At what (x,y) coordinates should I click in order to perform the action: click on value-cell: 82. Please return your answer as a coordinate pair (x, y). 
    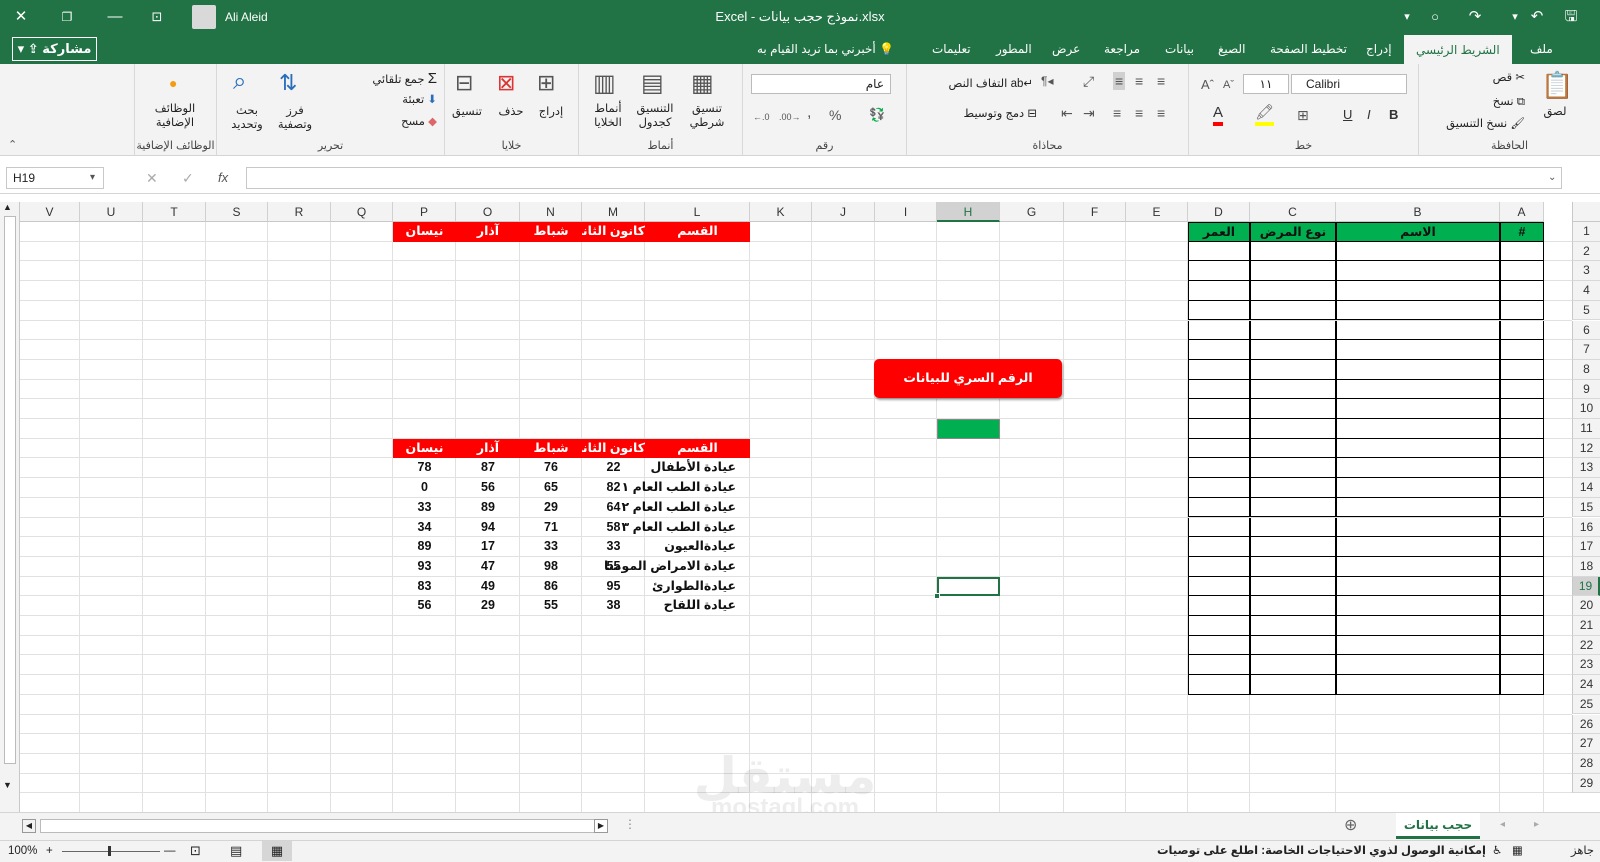
    Looking at the image, I should click on (613, 488).